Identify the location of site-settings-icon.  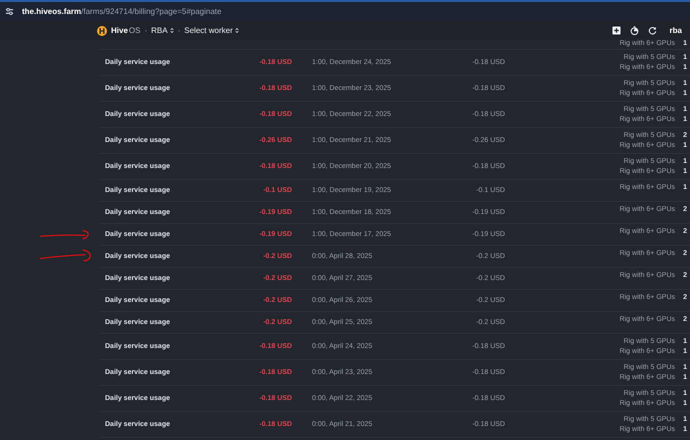
(9, 11).